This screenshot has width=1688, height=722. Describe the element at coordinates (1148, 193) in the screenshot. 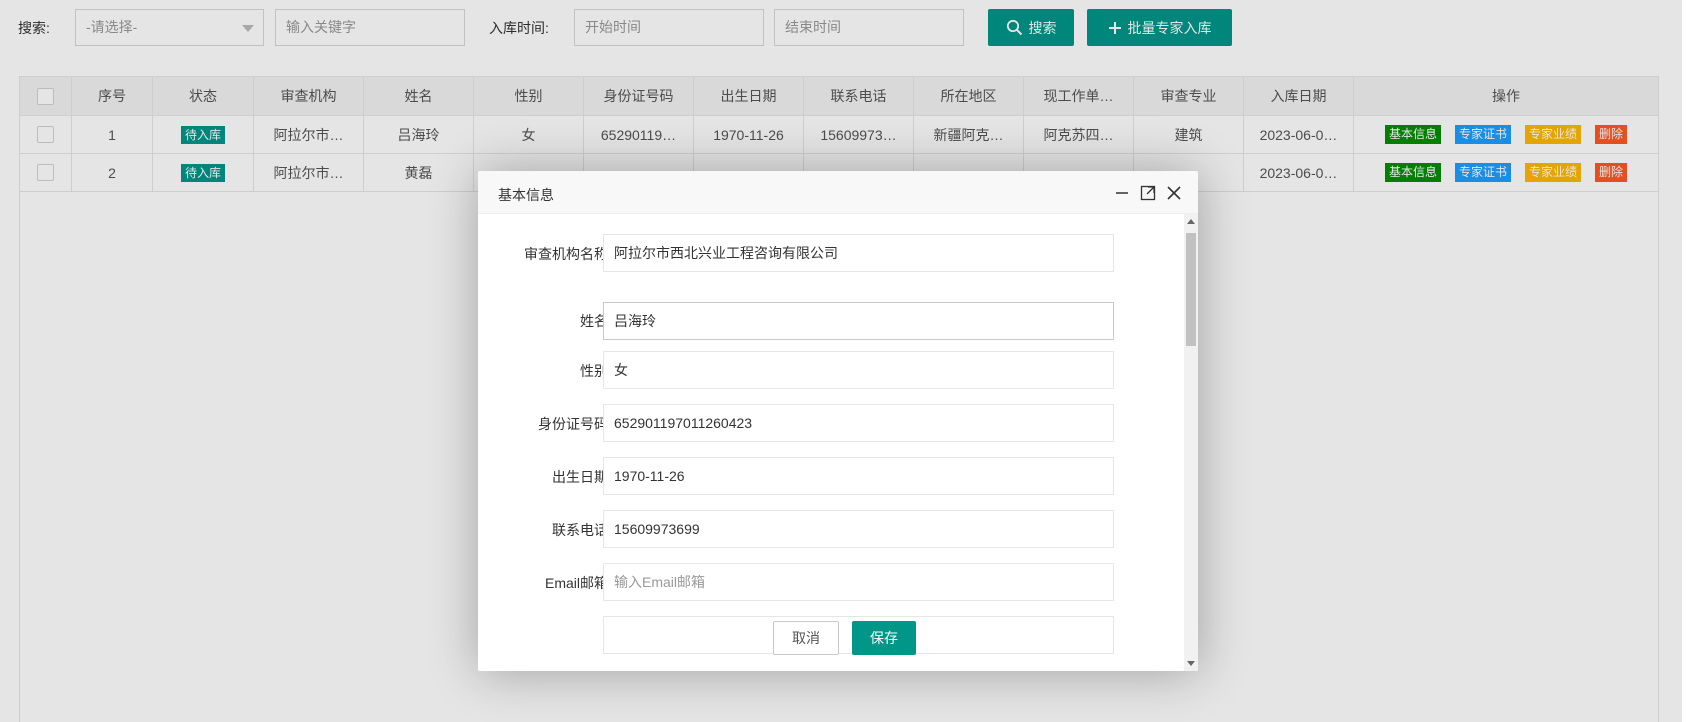

I see `maximize-icon` at that location.